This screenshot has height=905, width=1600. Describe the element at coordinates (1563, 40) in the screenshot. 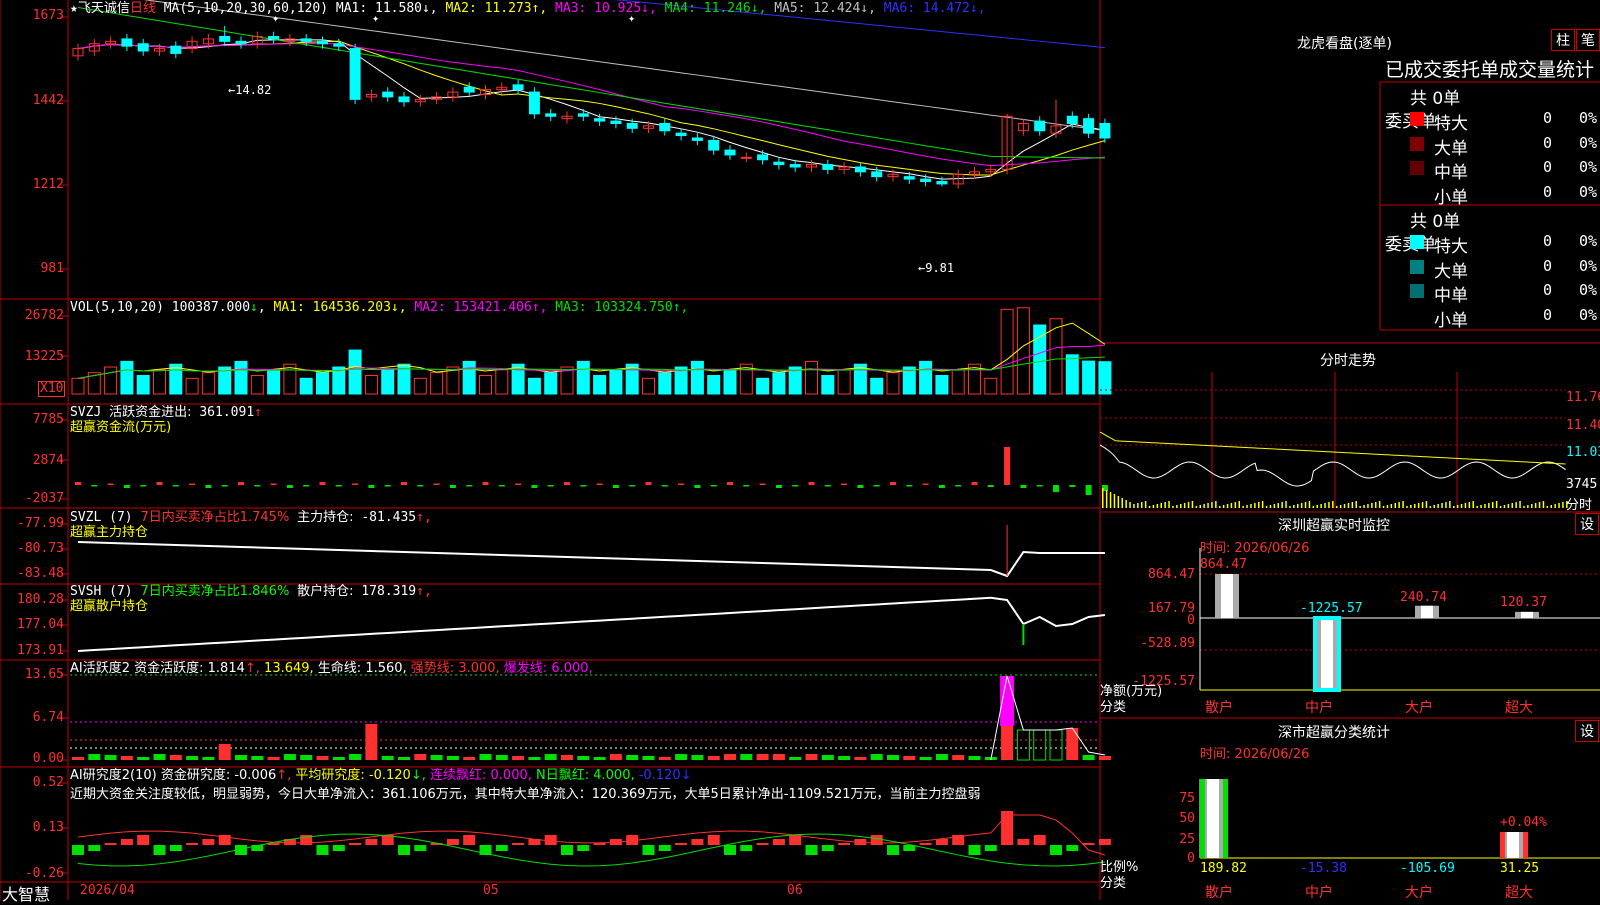

I see `bar-mode-button: 柱` at that location.